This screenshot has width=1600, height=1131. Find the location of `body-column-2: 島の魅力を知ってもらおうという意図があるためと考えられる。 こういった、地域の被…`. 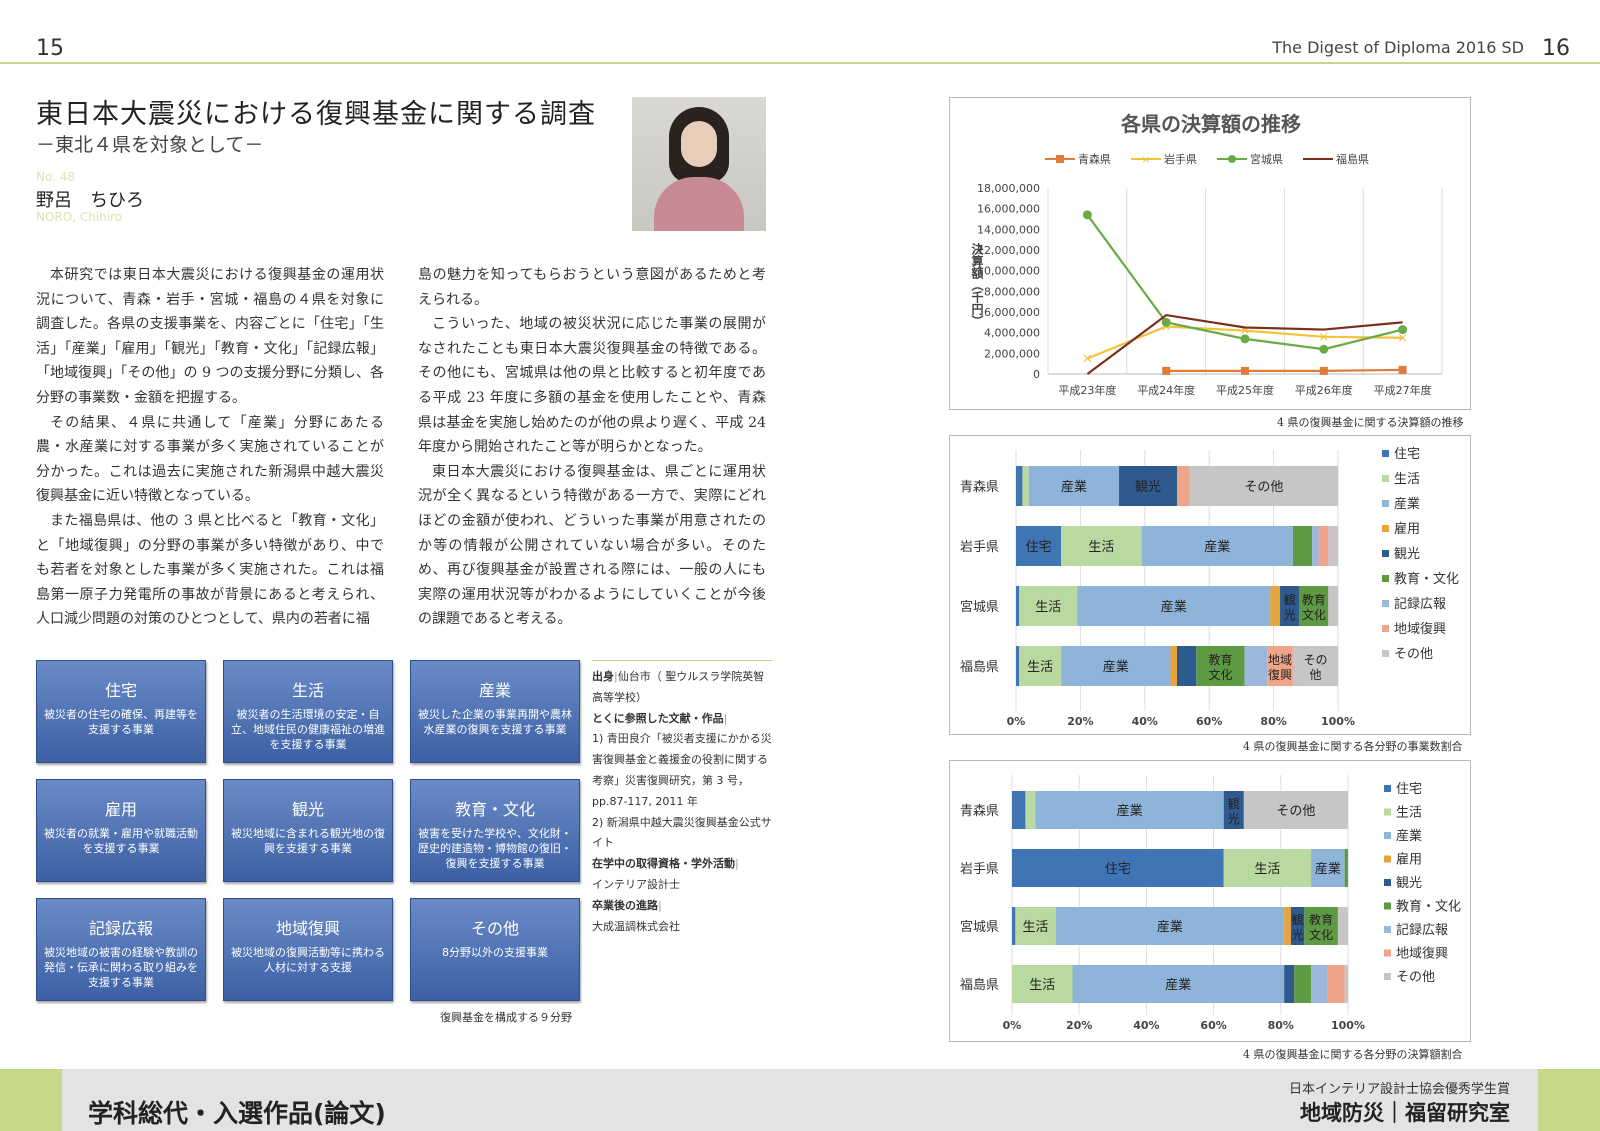

body-column-2: 島の魅力を知ってもらおうという意図があるためと考えられる。 こういった、地域の被… is located at coordinates (592, 447).